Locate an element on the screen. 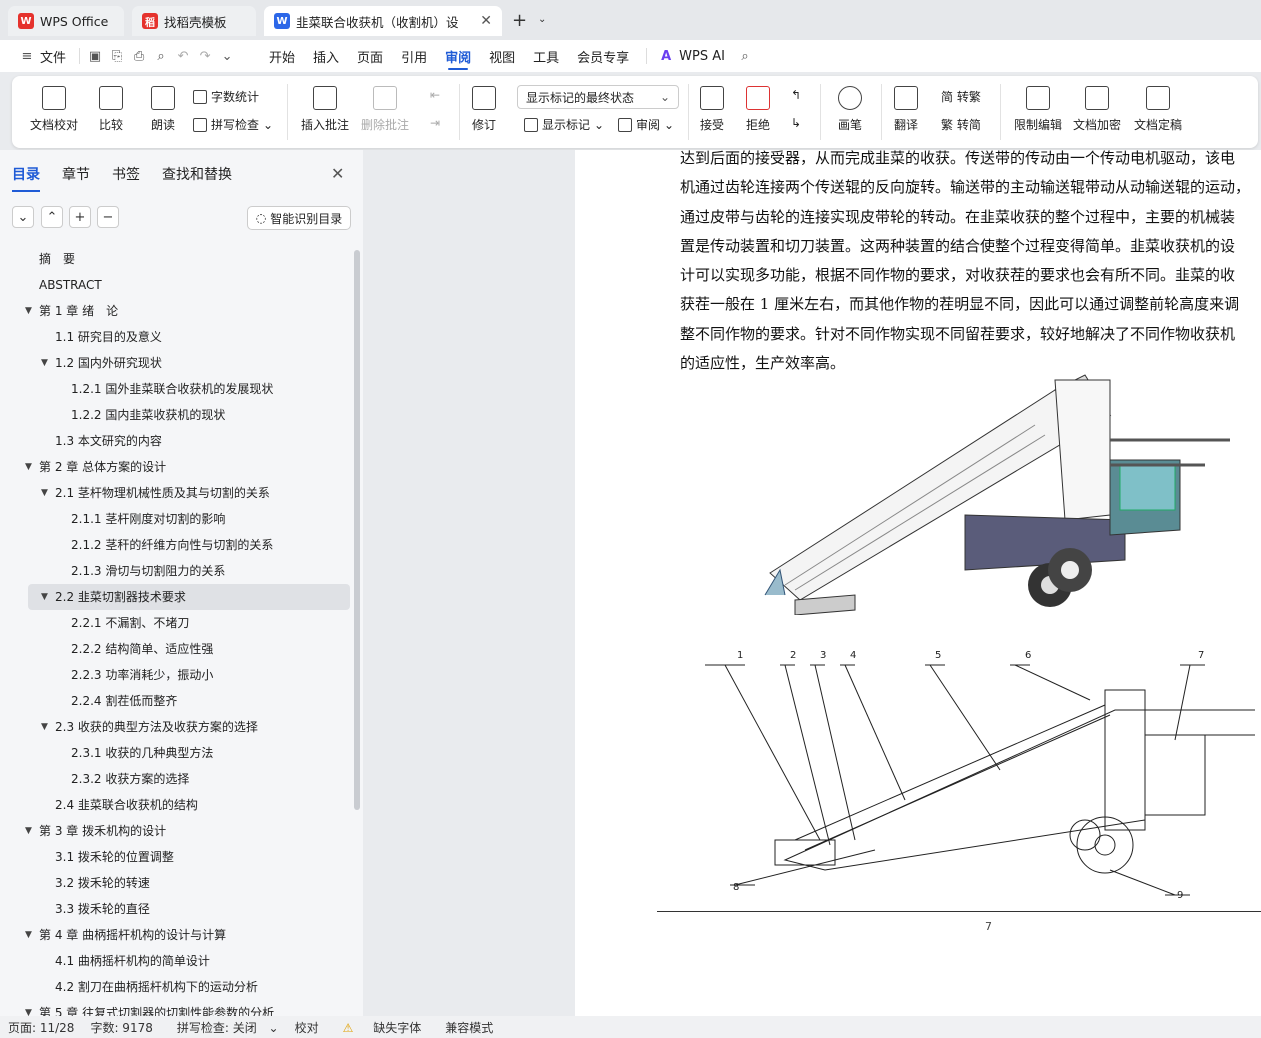 The width and height of the screenshot is (1261, 1038). add-heading-button: + is located at coordinates (80, 217).